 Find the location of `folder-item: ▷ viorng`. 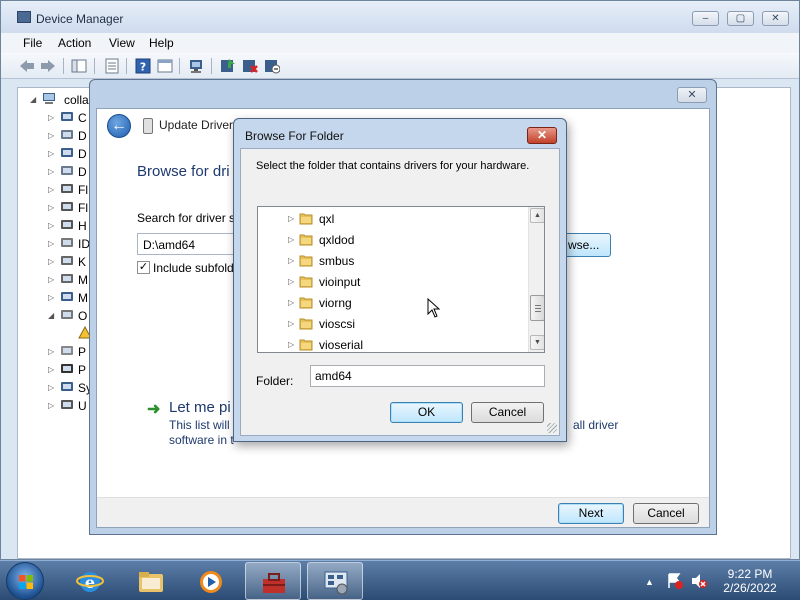

folder-item: ▷ viorng is located at coordinates (393, 302).